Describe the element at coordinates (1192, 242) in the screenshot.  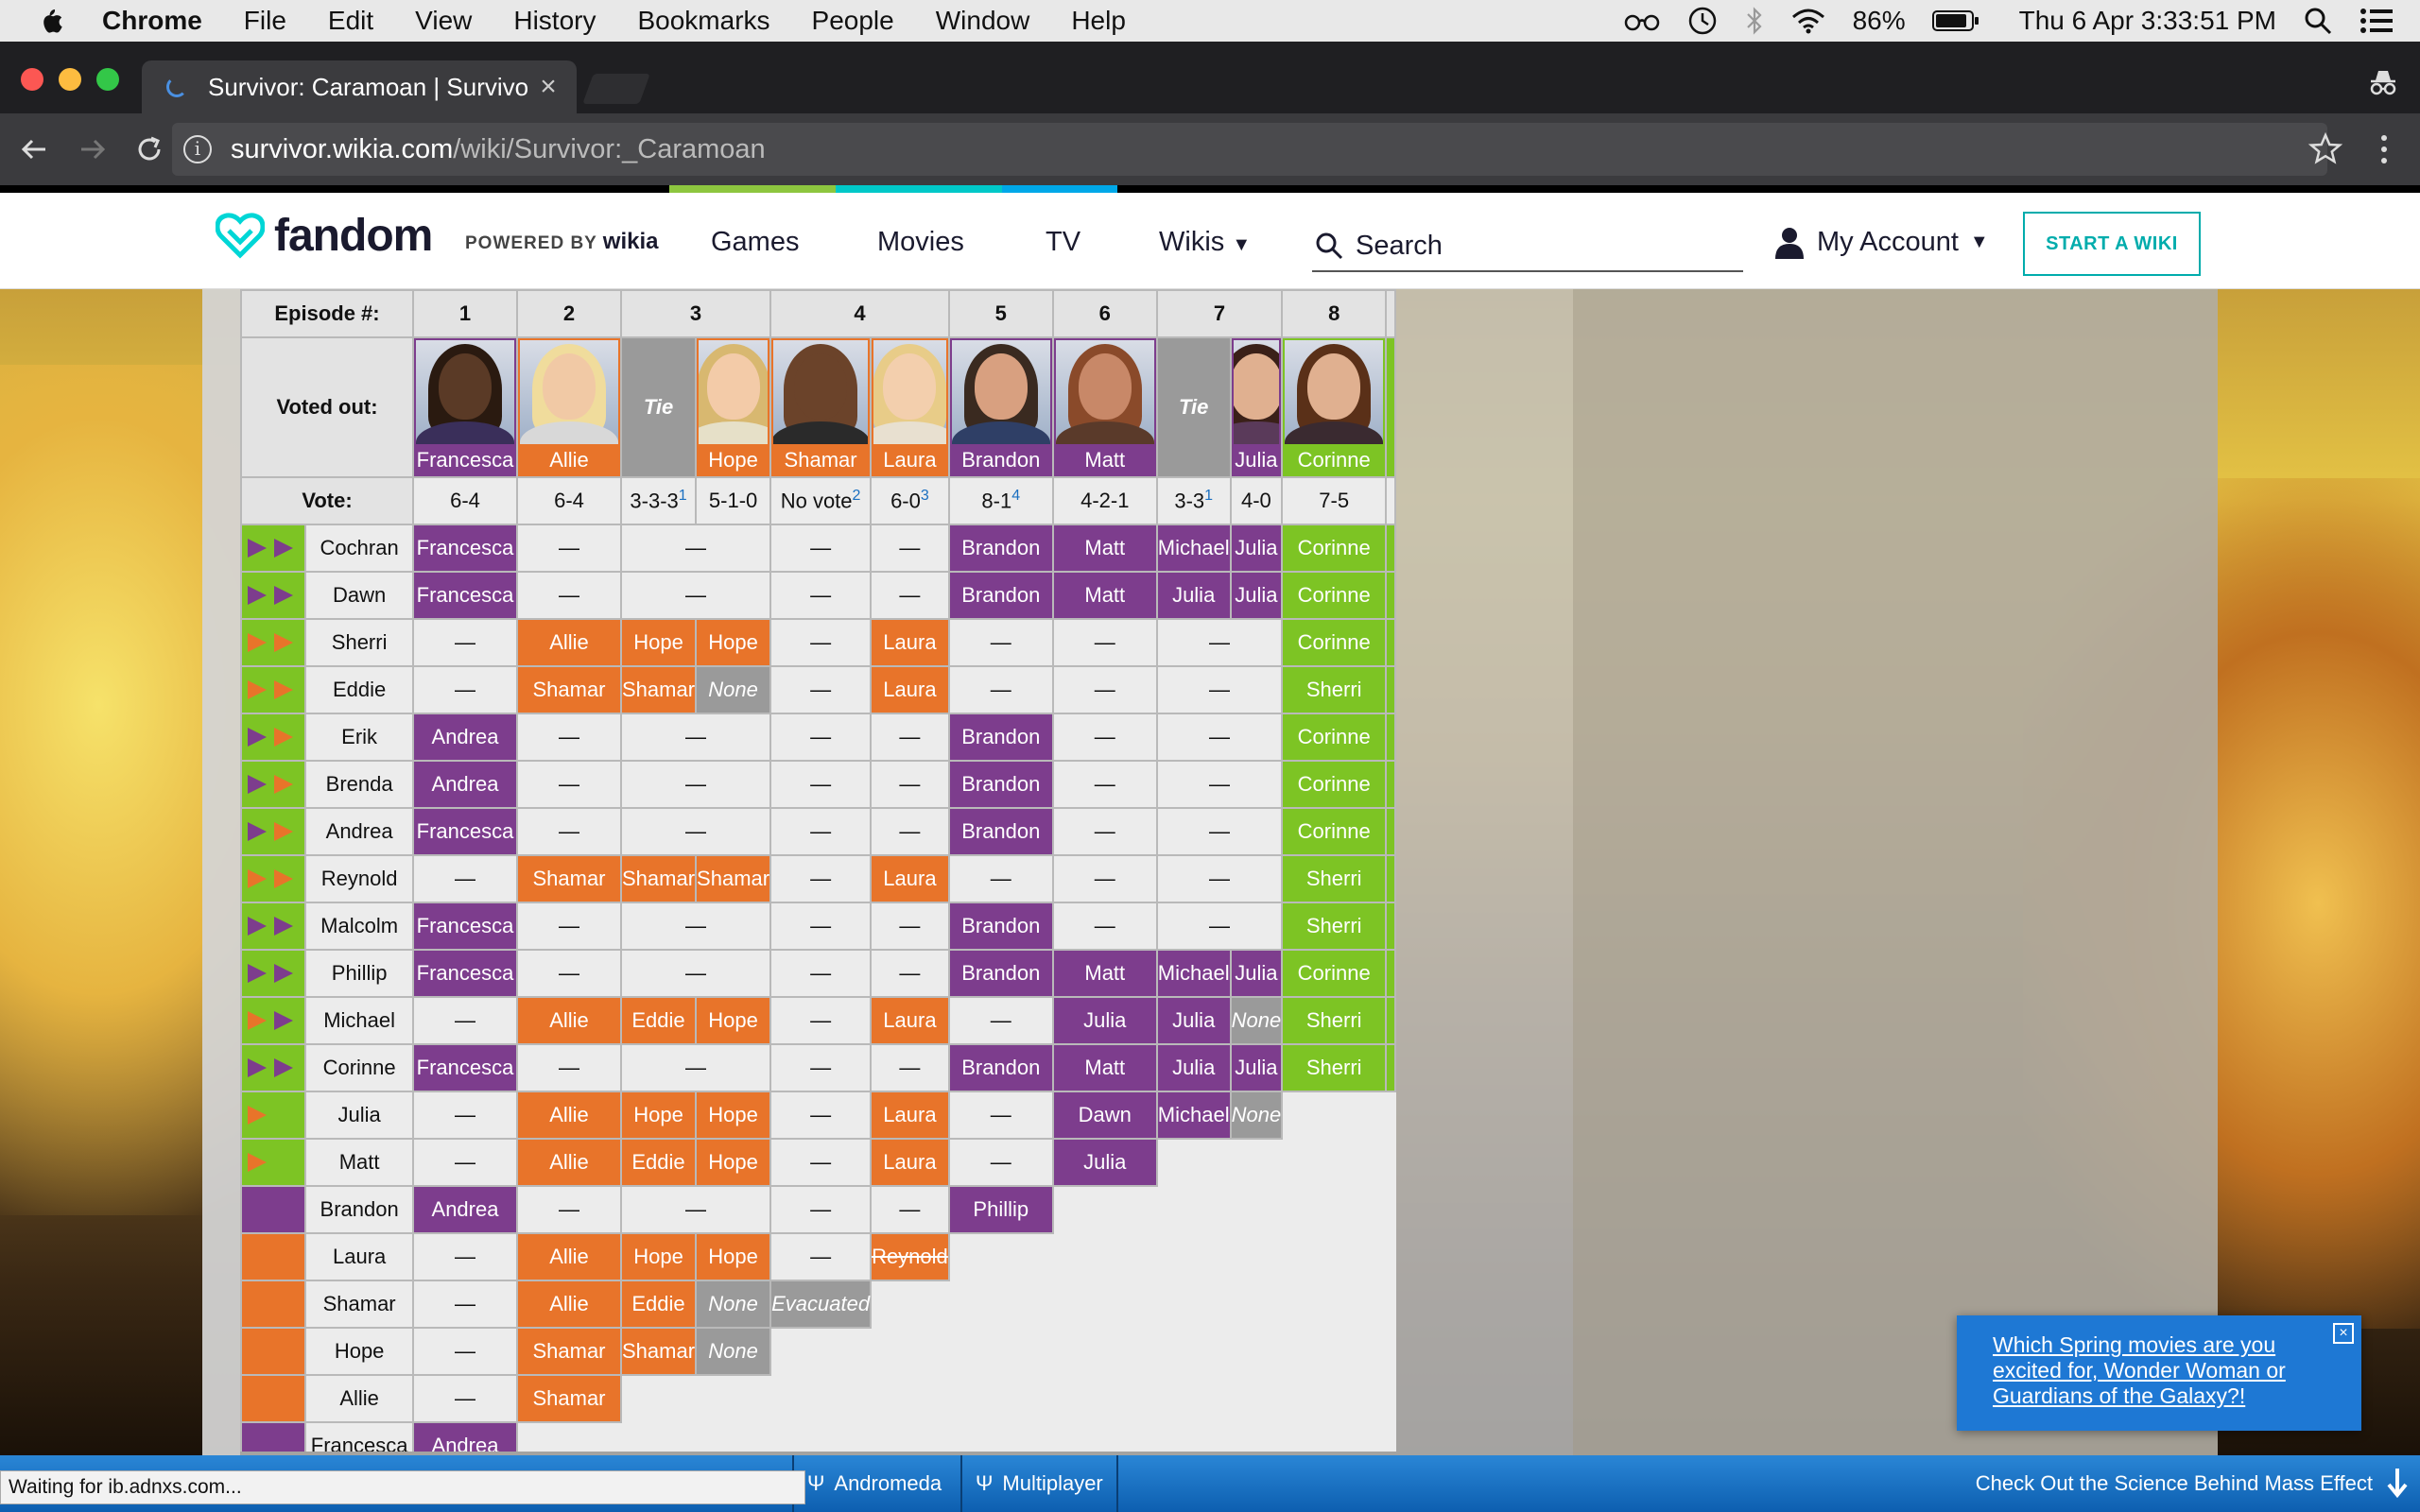
I see `nav-wikis-label: Wikis` at that location.